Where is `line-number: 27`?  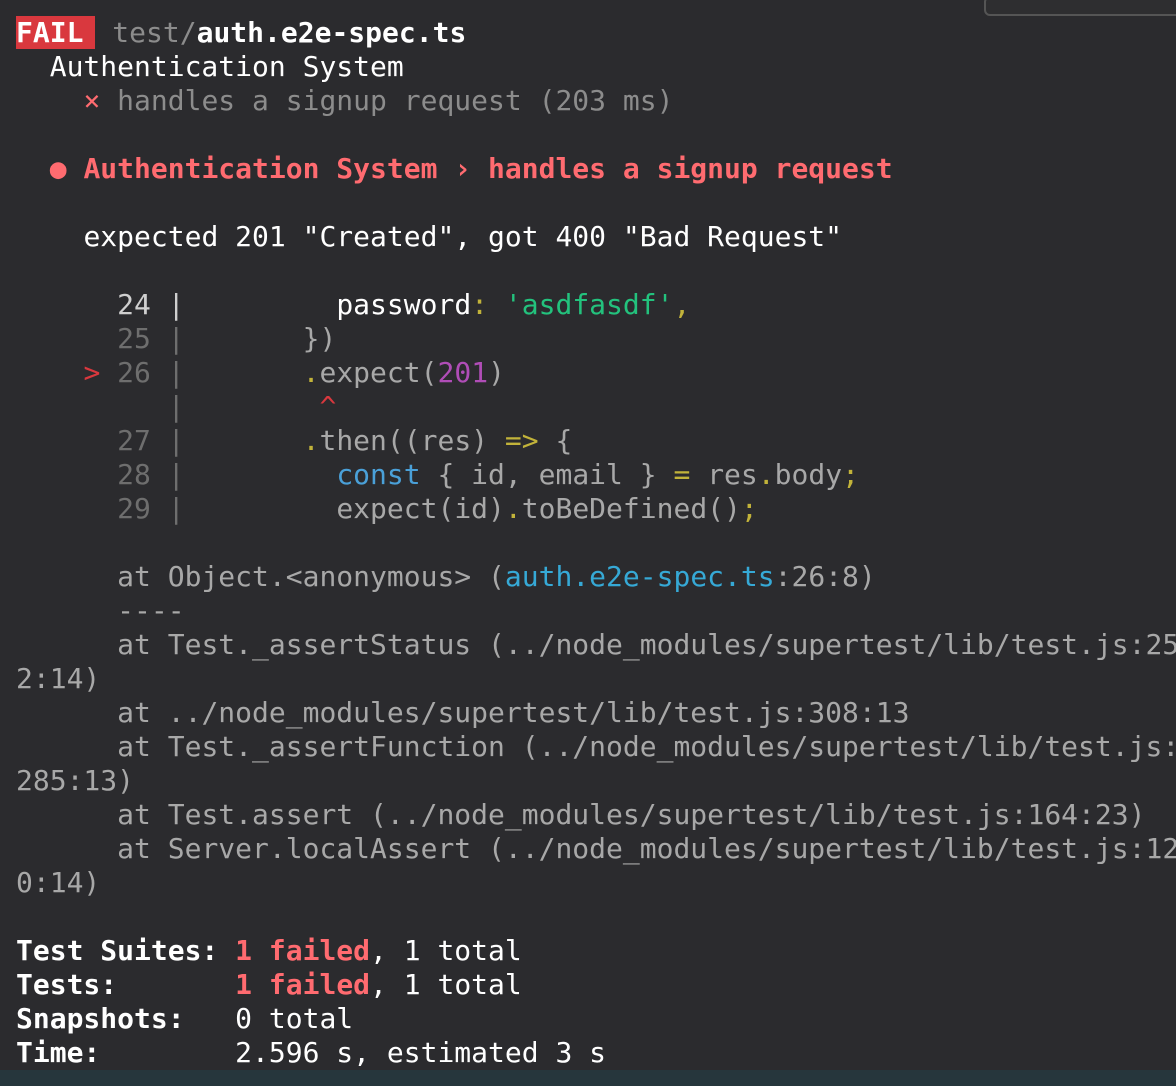 line-number: 27 is located at coordinates (134, 440).